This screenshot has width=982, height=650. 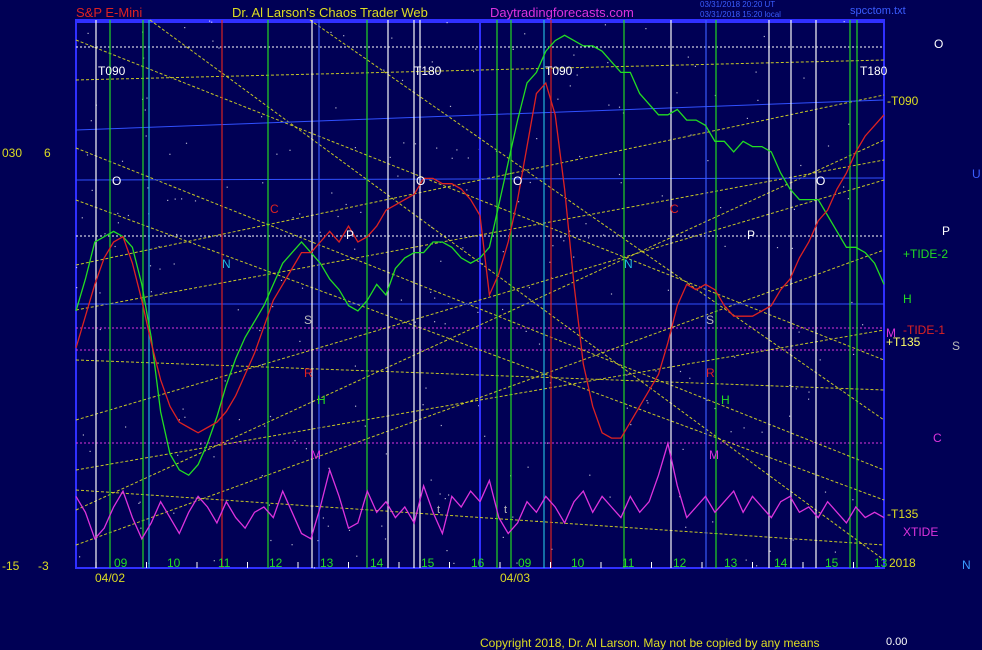 What do you see at coordinates (562, 12) in the screenshot?
I see `site-url: Daytradingforecasts.com` at bounding box center [562, 12].